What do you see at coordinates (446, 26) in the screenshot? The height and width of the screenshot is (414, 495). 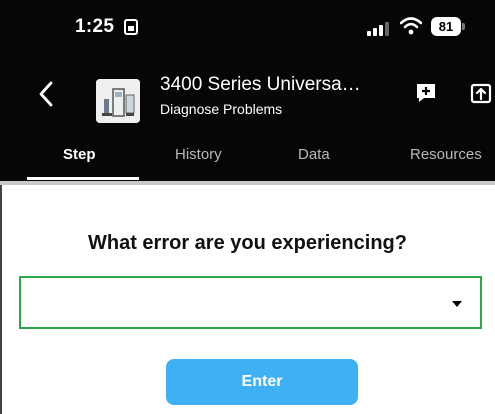 I see `battery-icon: 81` at bounding box center [446, 26].